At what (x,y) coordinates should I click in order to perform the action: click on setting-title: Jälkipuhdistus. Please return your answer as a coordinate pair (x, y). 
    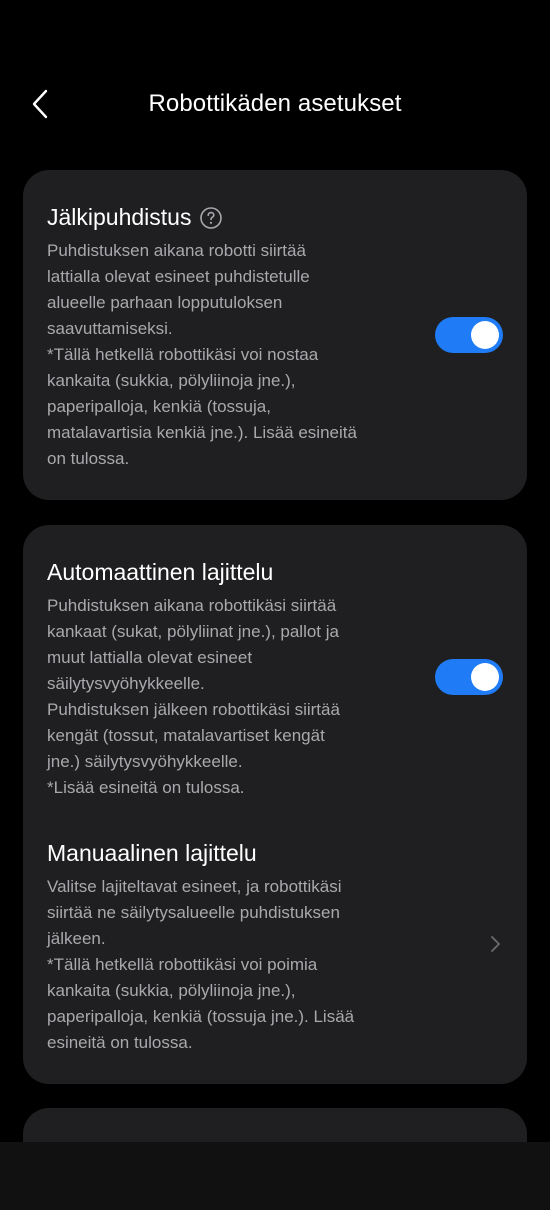
    Looking at the image, I should click on (119, 217).